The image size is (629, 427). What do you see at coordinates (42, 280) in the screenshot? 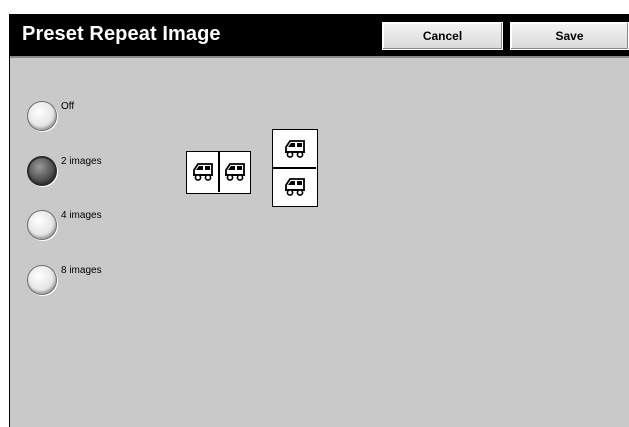
I see `radio-8-images` at bounding box center [42, 280].